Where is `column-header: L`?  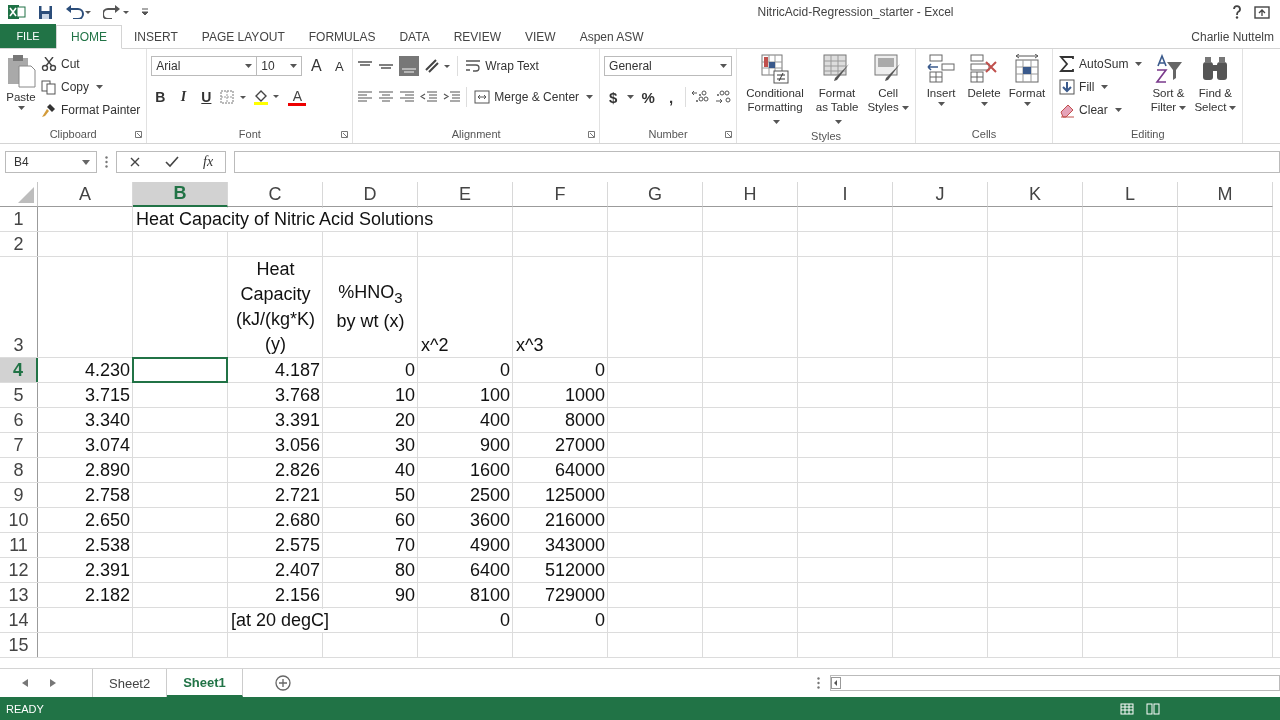
column-header: L is located at coordinates (1130, 194).